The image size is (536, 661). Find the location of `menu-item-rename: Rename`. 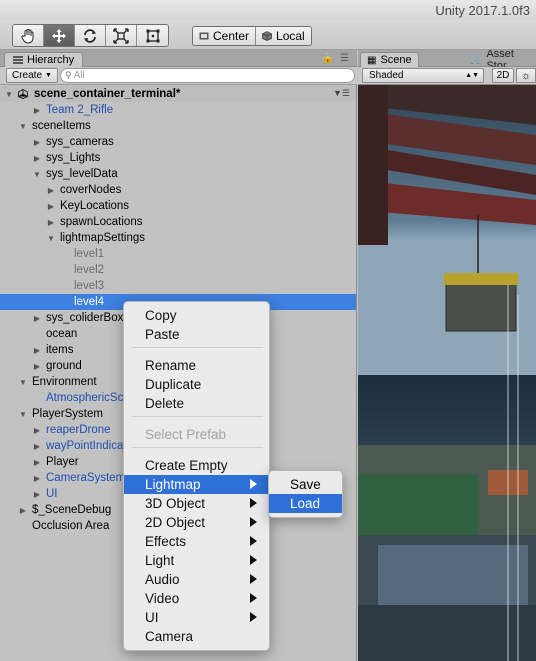

menu-item-rename: Rename is located at coordinates (196, 365).